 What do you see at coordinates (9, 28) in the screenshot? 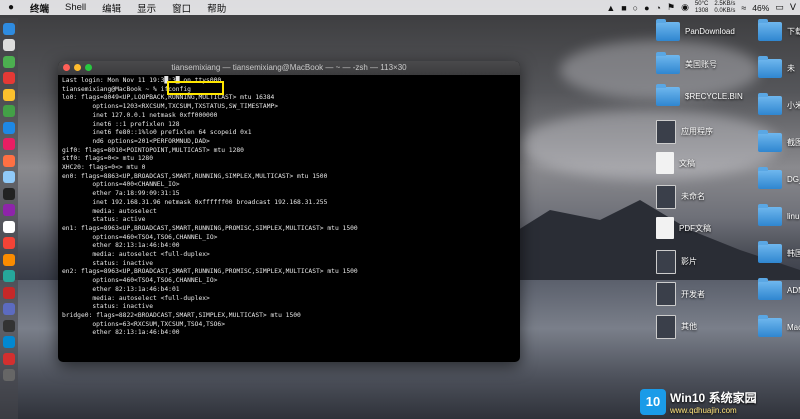
I see `dock-finder-icon` at bounding box center [9, 28].